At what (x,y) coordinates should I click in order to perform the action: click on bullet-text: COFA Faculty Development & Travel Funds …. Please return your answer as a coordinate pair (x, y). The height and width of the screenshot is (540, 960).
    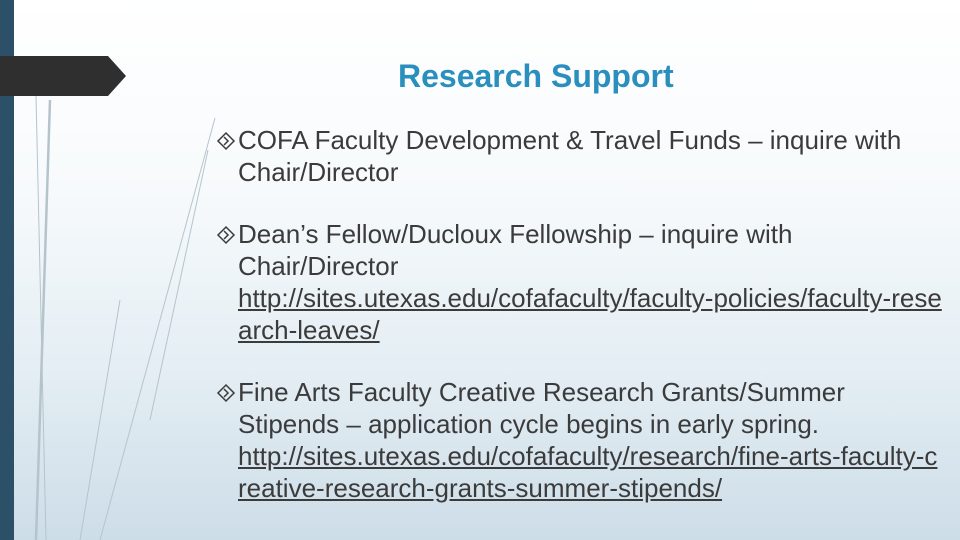
    Looking at the image, I should click on (570, 156).